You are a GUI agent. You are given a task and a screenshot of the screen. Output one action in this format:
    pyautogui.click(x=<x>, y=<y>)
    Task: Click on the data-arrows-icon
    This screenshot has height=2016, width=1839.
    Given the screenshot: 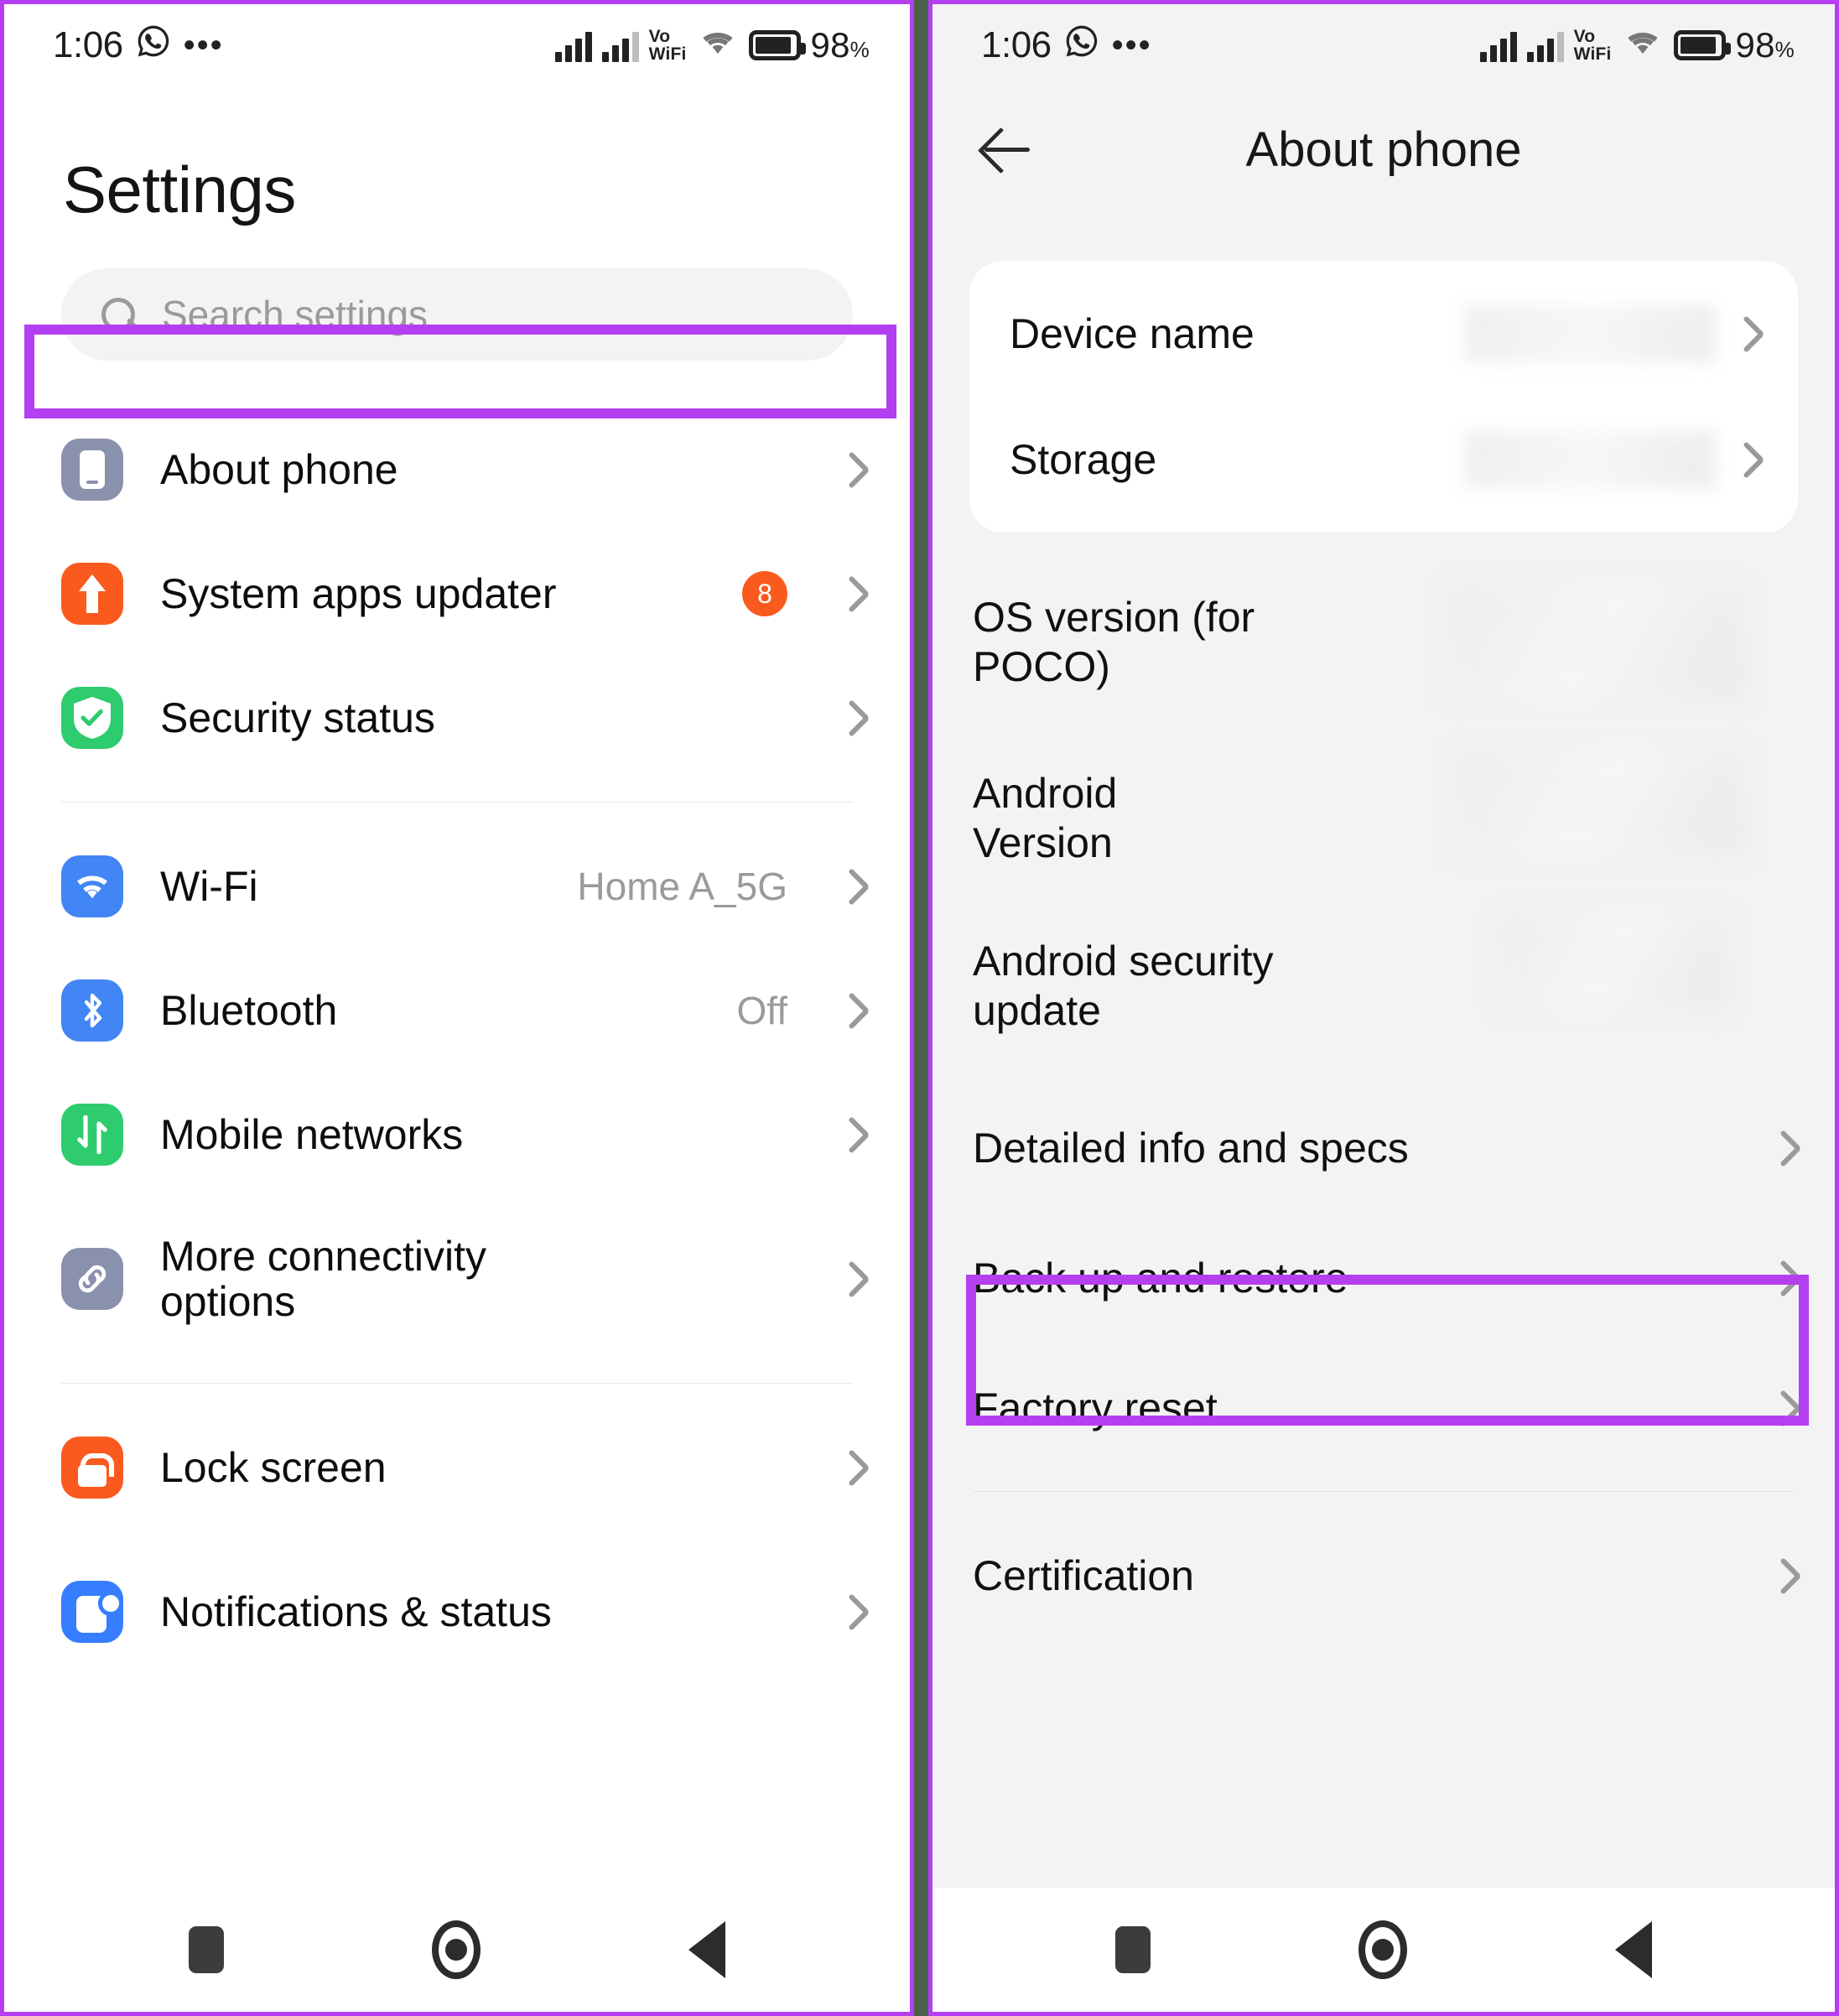 What is the action you would take?
    pyautogui.click(x=92, y=1135)
    